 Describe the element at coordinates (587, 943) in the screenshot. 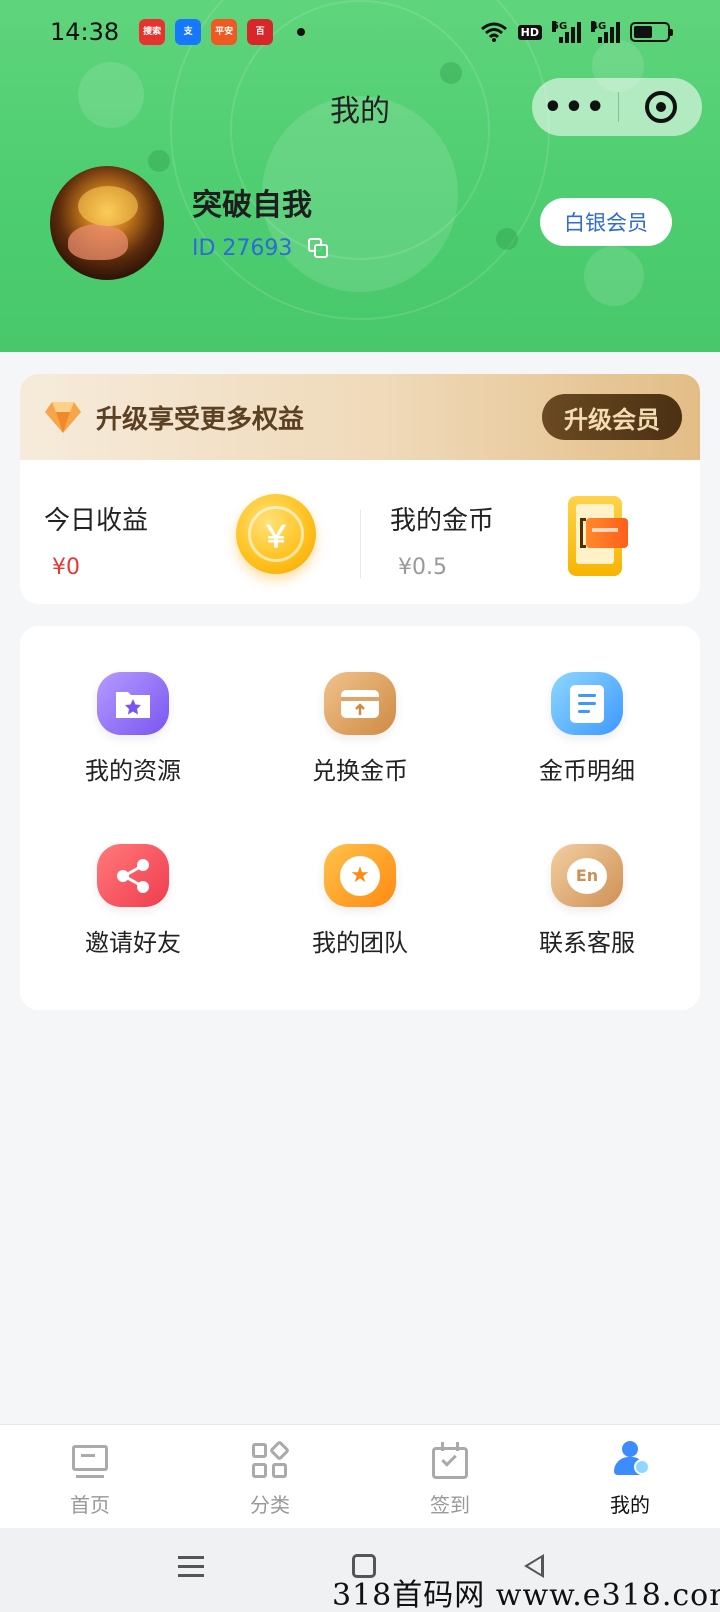

I see `feature-label: 联系客服` at that location.